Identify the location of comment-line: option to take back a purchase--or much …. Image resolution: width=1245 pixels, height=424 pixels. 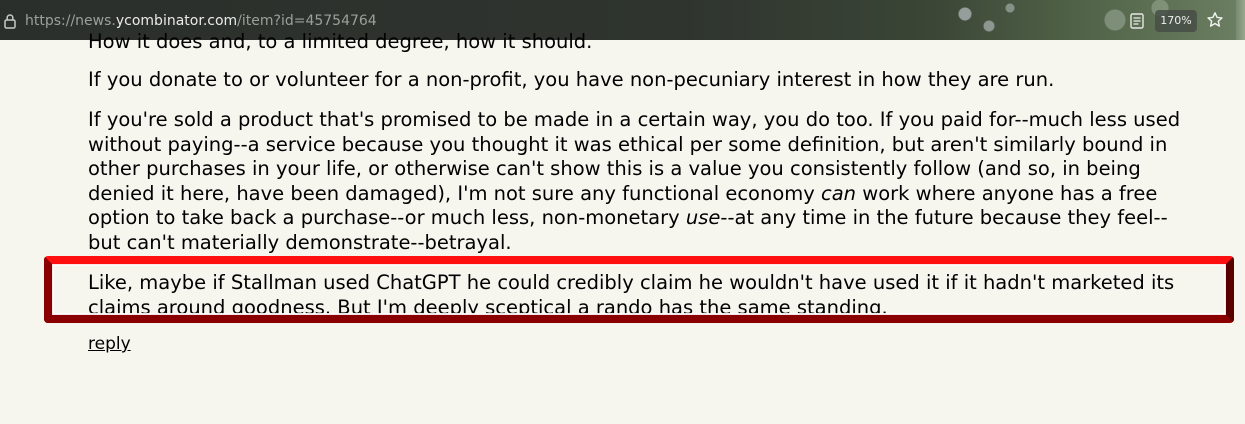
(634, 218).